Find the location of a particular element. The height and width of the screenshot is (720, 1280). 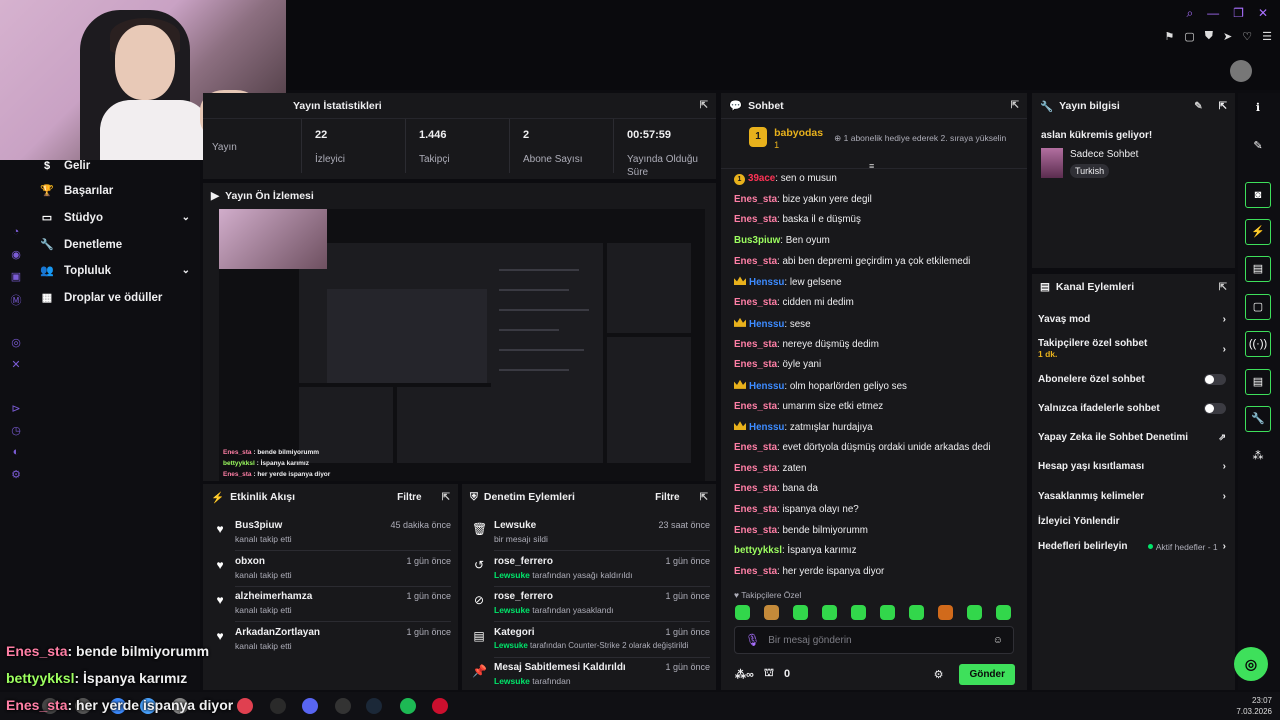

search-icon: ⌕ is located at coordinates (1189, 13).